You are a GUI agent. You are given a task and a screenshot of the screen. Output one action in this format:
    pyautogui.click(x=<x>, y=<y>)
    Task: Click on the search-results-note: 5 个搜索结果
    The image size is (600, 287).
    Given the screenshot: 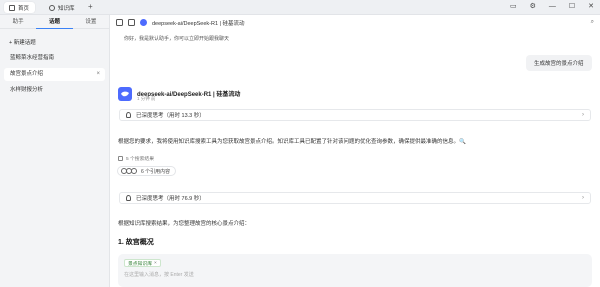 What is the action you would take?
    pyautogui.click(x=136, y=158)
    